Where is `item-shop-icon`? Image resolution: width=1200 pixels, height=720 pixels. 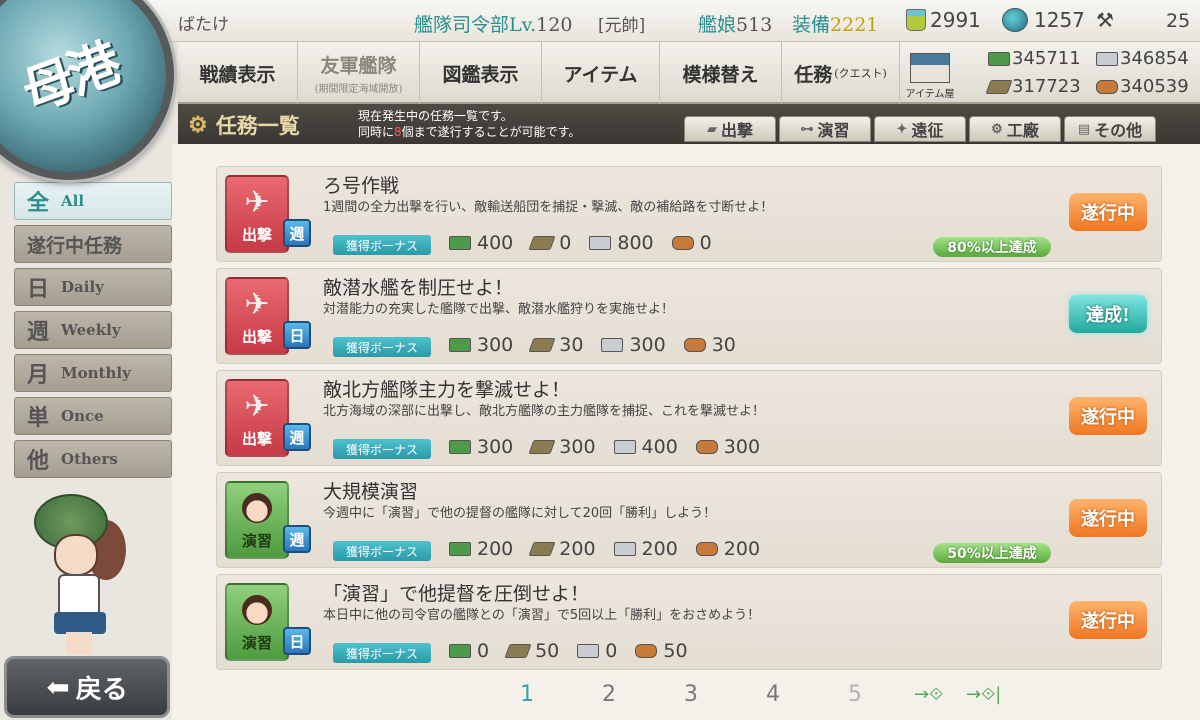
item-shop-icon is located at coordinates (930, 68).